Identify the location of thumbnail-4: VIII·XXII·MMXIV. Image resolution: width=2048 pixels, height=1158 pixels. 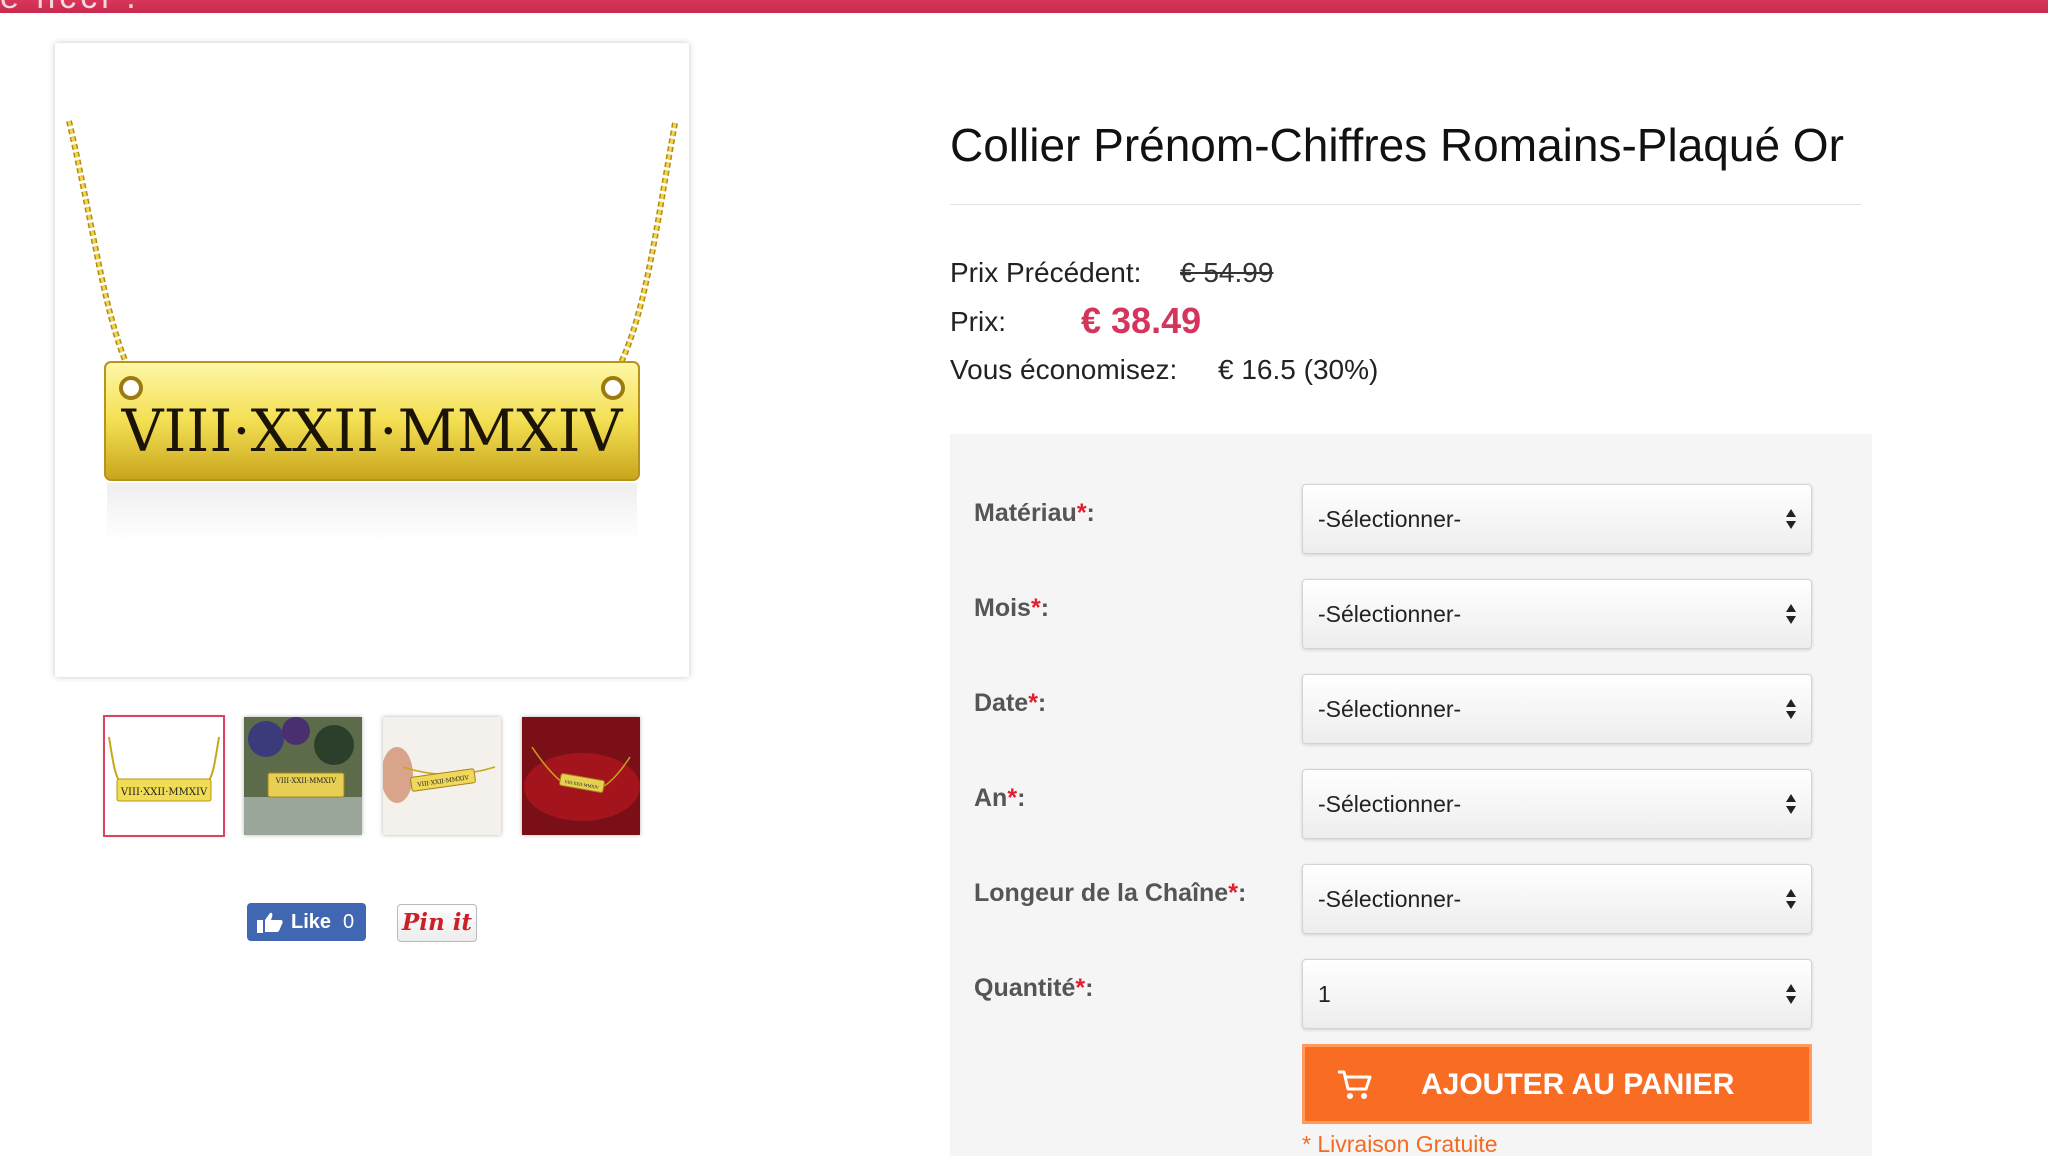
(581, 776).